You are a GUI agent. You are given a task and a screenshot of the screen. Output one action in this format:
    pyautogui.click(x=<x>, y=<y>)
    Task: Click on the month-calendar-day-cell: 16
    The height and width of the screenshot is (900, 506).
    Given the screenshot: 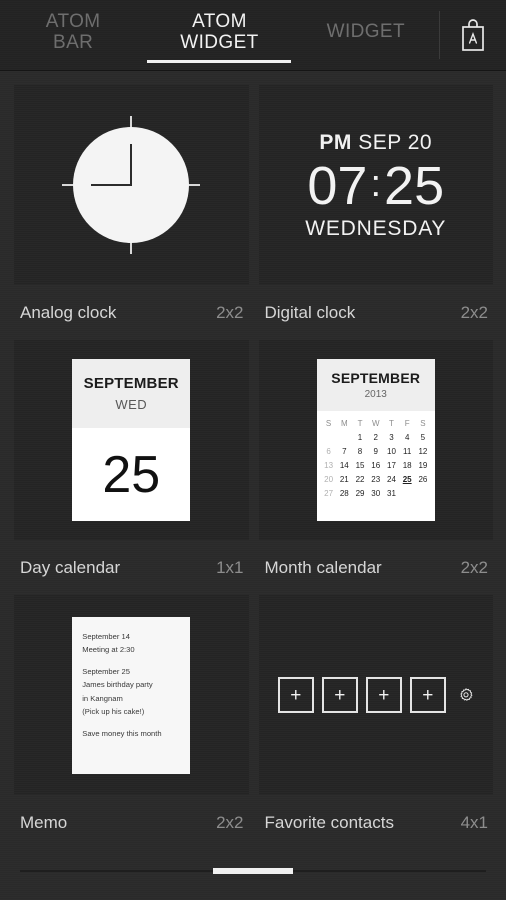 What is the action you would take?
    pyautogui.click(x=376, y=465)
    